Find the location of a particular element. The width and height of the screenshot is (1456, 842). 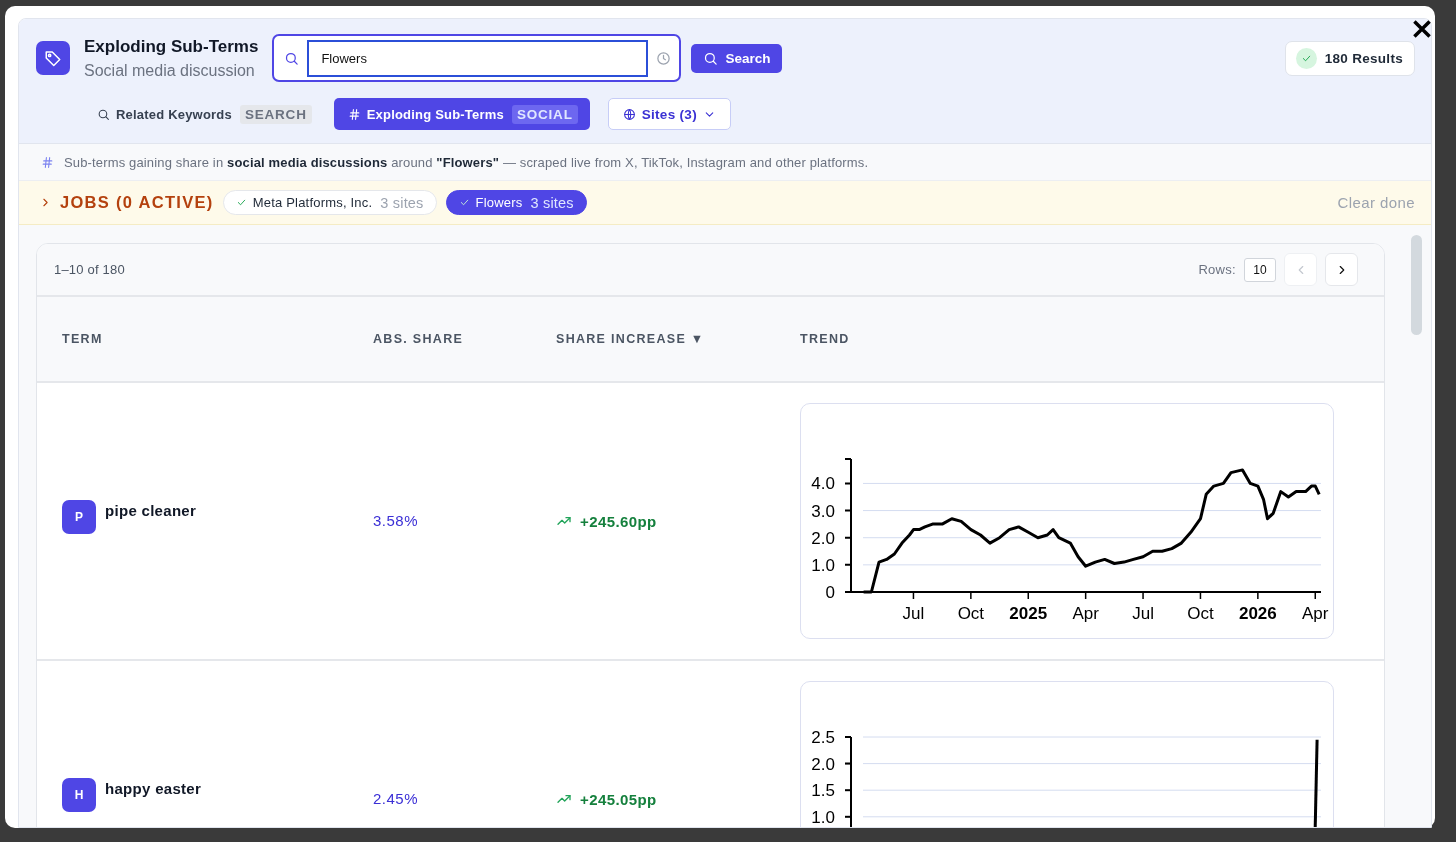

axis-label: 2.5 is located at coordinates (823, 737).